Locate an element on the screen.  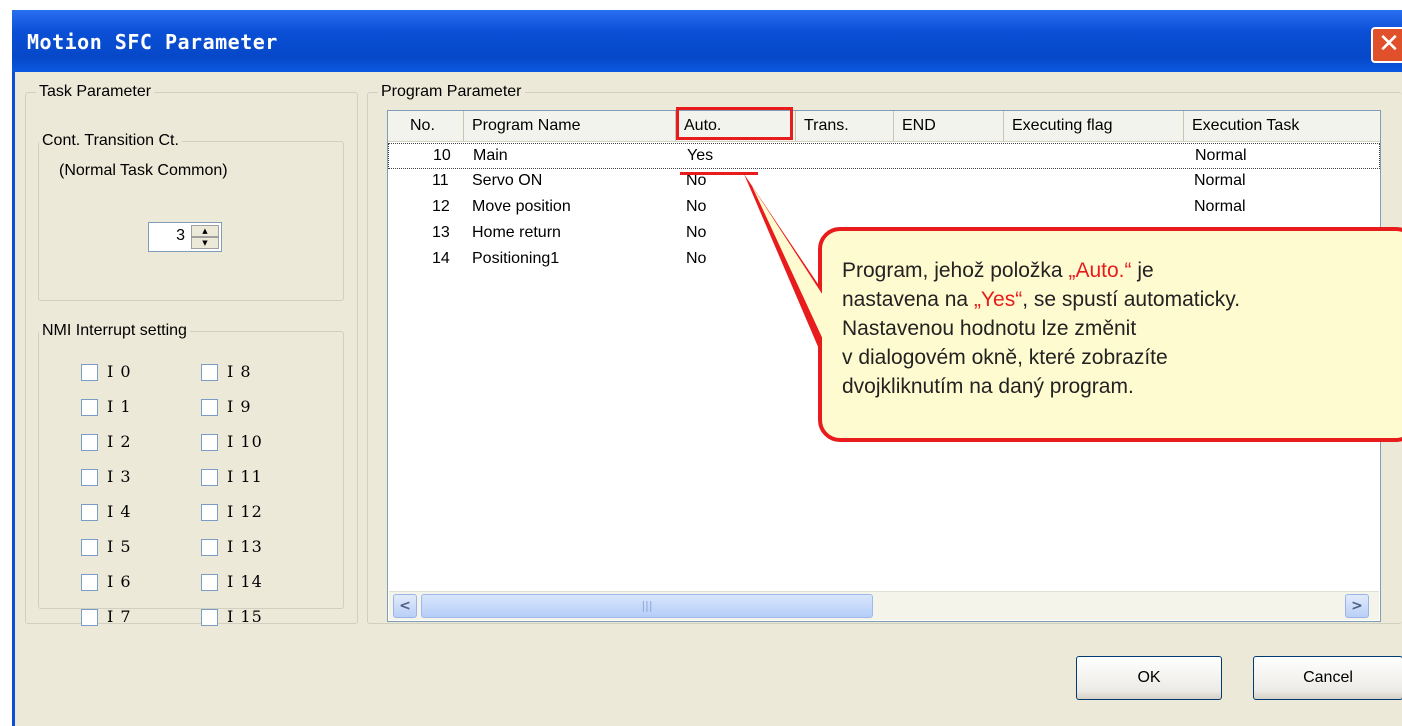
callout-line-1: Program, jehož položka „Auto.“ je is located at coordinates (998, 270).